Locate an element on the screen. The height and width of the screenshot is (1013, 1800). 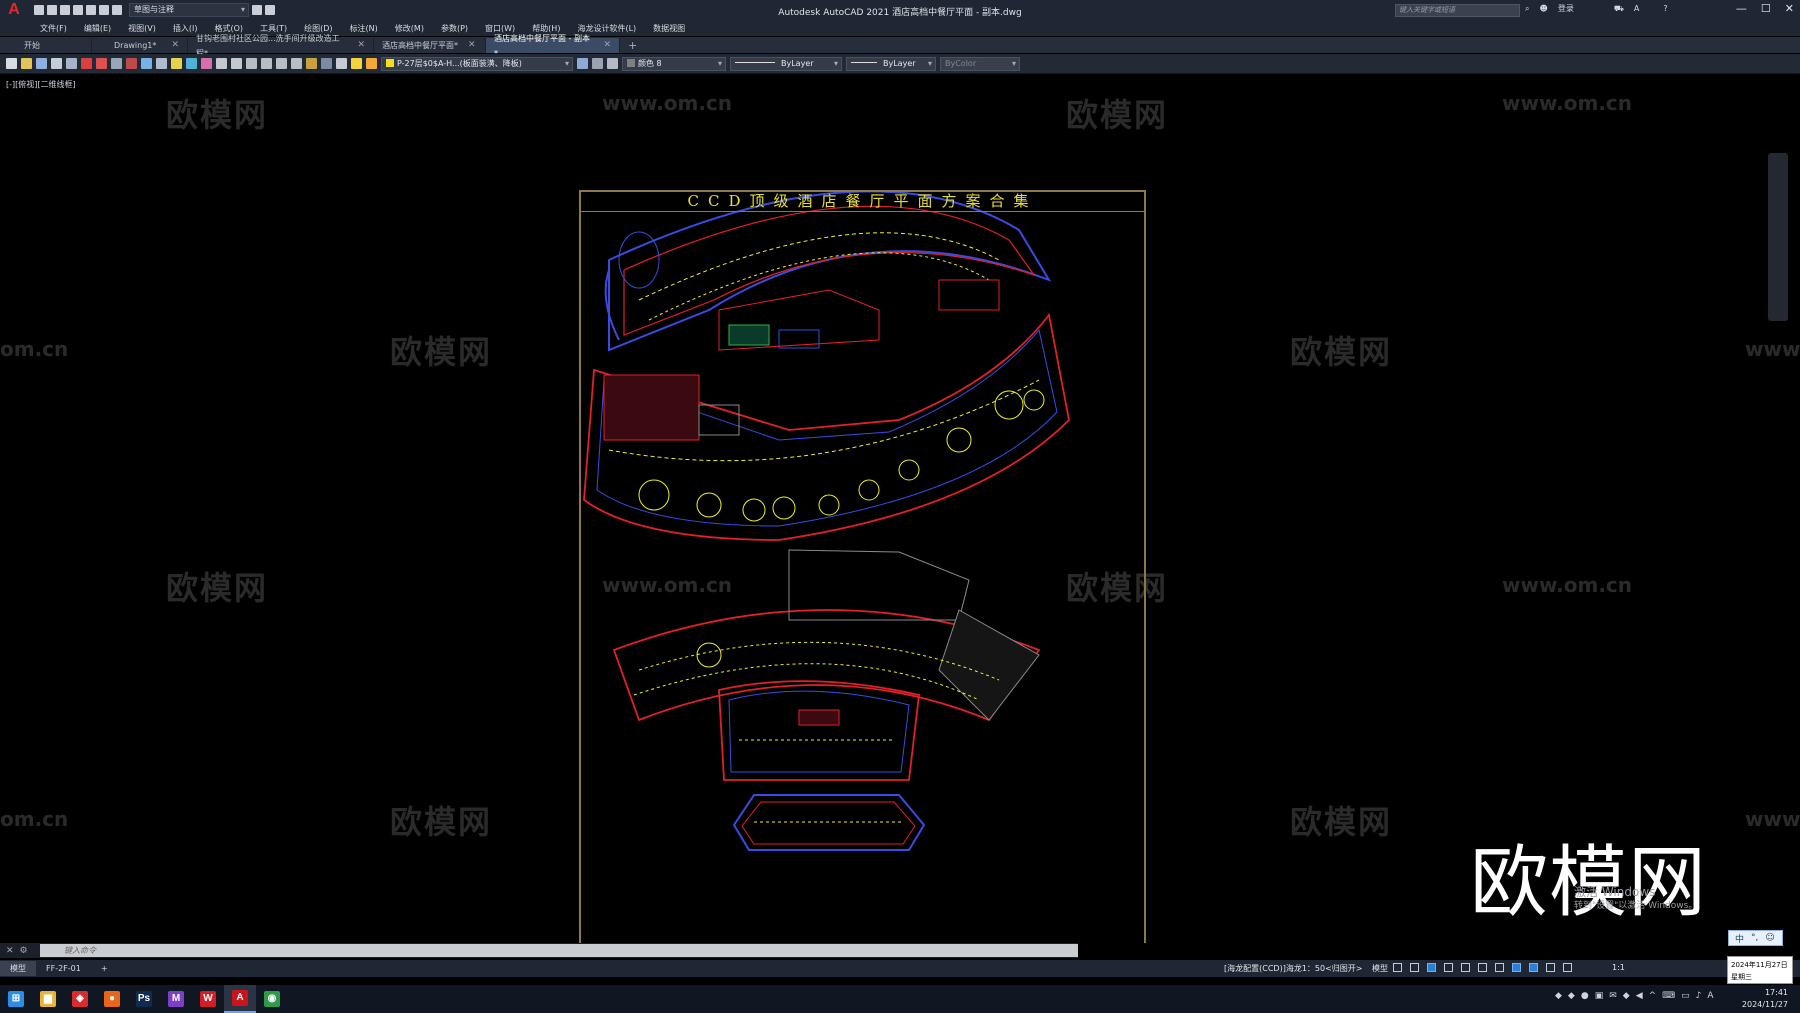
taskbar-app-colorful: M is located at coordinates (176, 999).